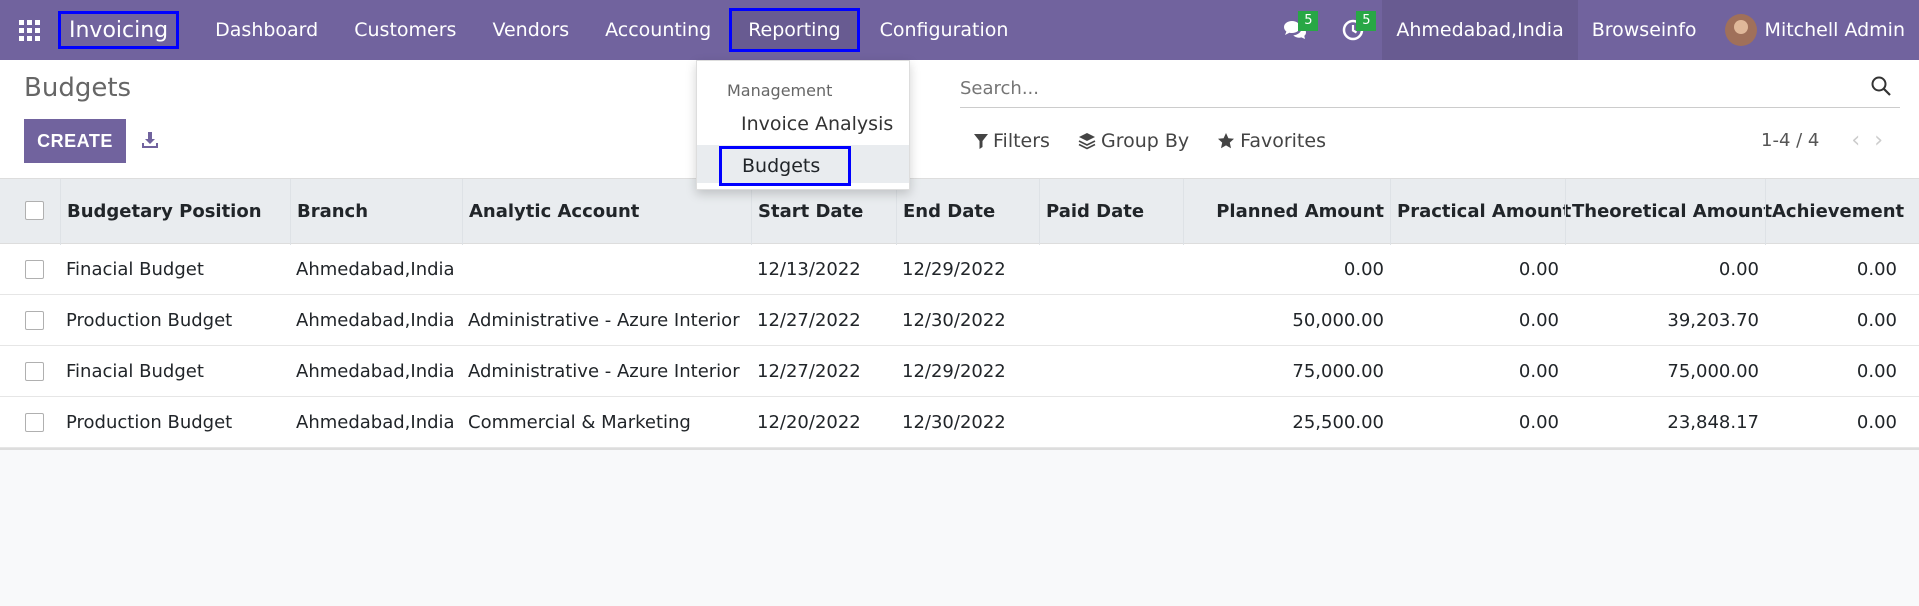 This screenshot has height=606, width=1919. I want to click on messages-icon: 5, so click(1295, 30).